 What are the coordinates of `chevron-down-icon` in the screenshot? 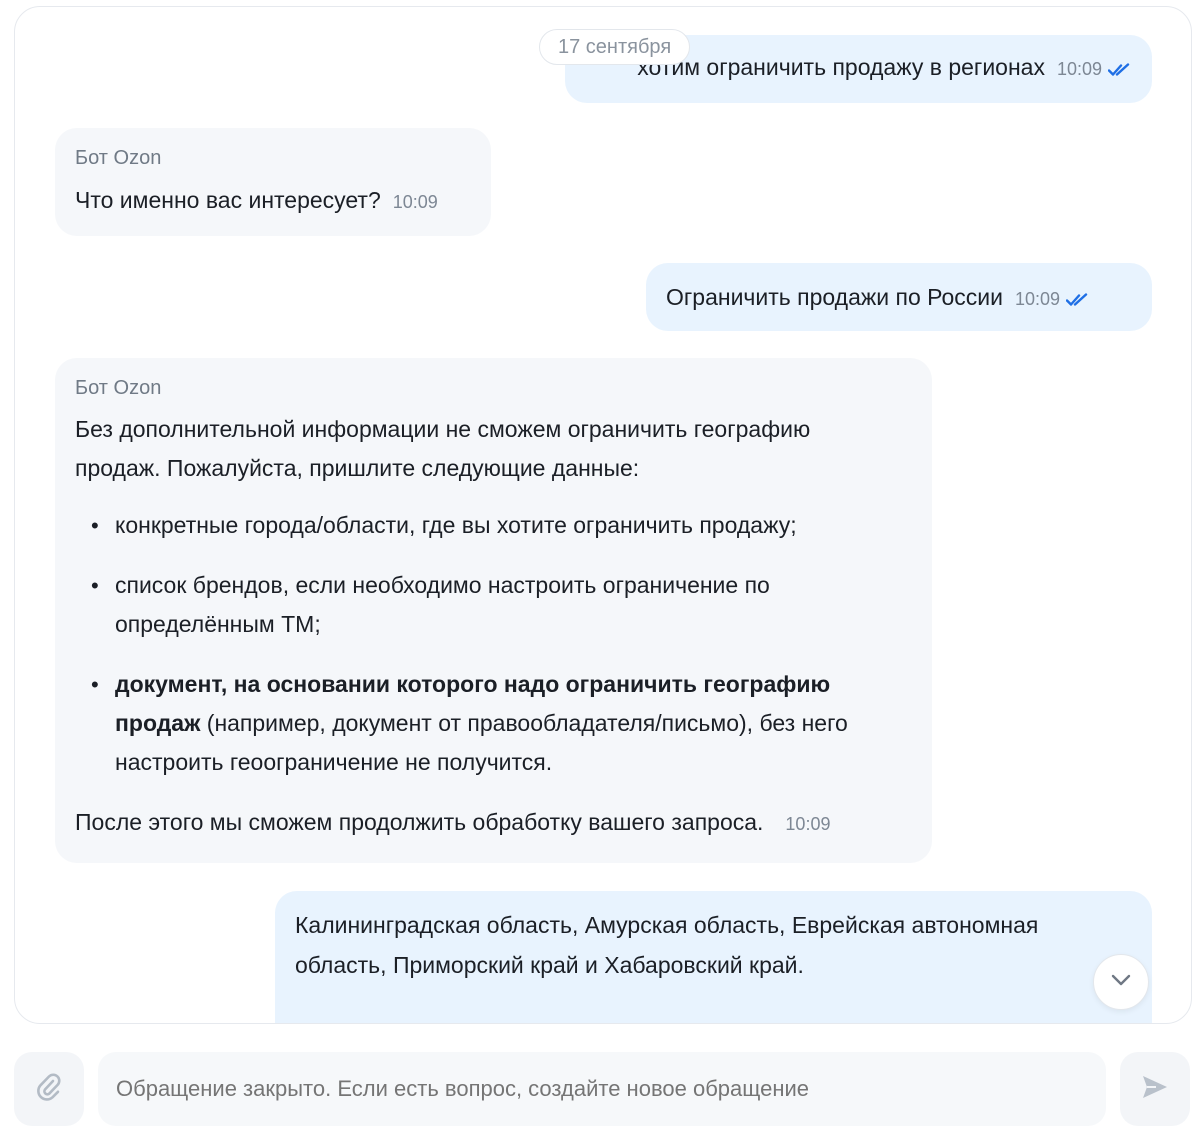 It's located at (1121, 982).